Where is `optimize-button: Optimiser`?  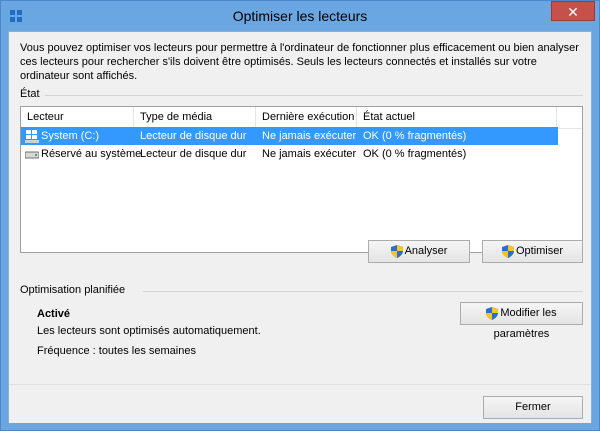 optimize-button: Optimiser is located at coordinates (532, 251).